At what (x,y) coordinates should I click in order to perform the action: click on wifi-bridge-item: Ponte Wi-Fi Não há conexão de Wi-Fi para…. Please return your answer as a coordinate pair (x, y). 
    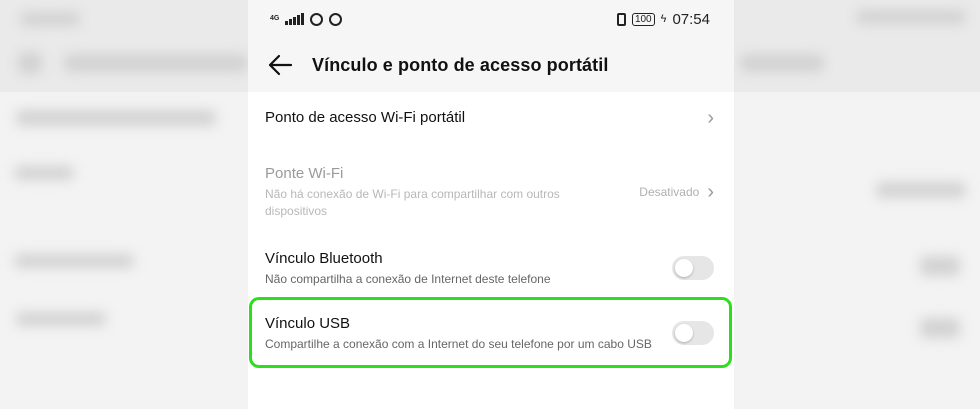
    Looking at the image, I should click on (491, 192).